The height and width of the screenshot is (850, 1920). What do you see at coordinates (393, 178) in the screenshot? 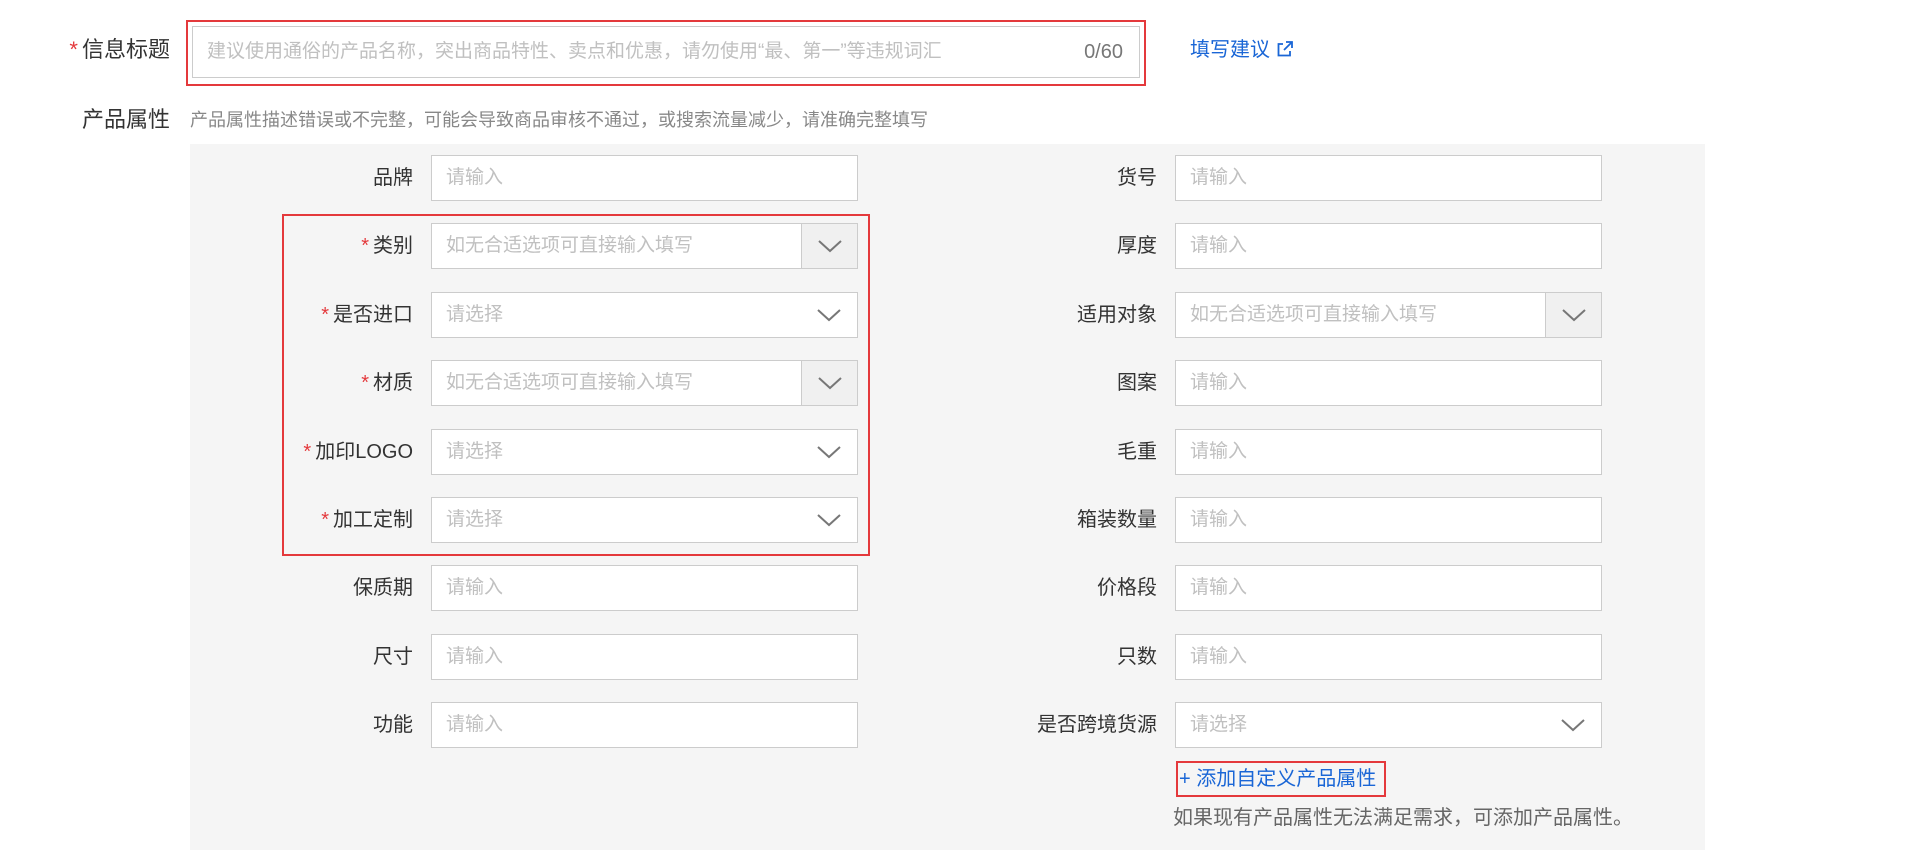
I see `field-label-text: 品牌` at bounding box center [393, 178].